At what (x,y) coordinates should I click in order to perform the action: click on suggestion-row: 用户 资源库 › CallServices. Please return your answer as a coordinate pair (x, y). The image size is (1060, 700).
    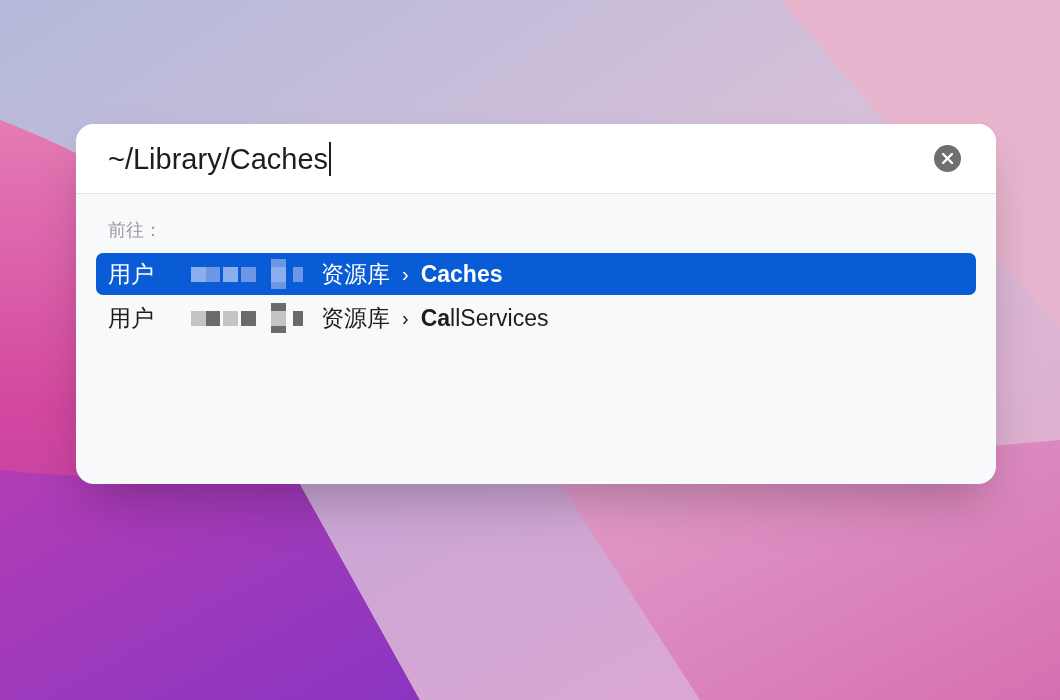
    Looking at the image, I should click on (536, 318).